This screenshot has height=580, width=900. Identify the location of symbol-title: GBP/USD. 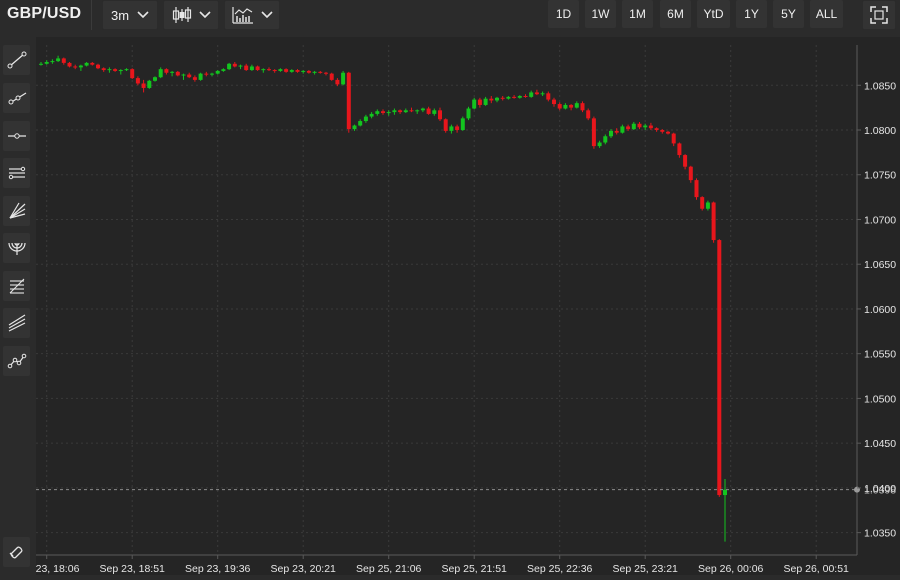
(44, 13).